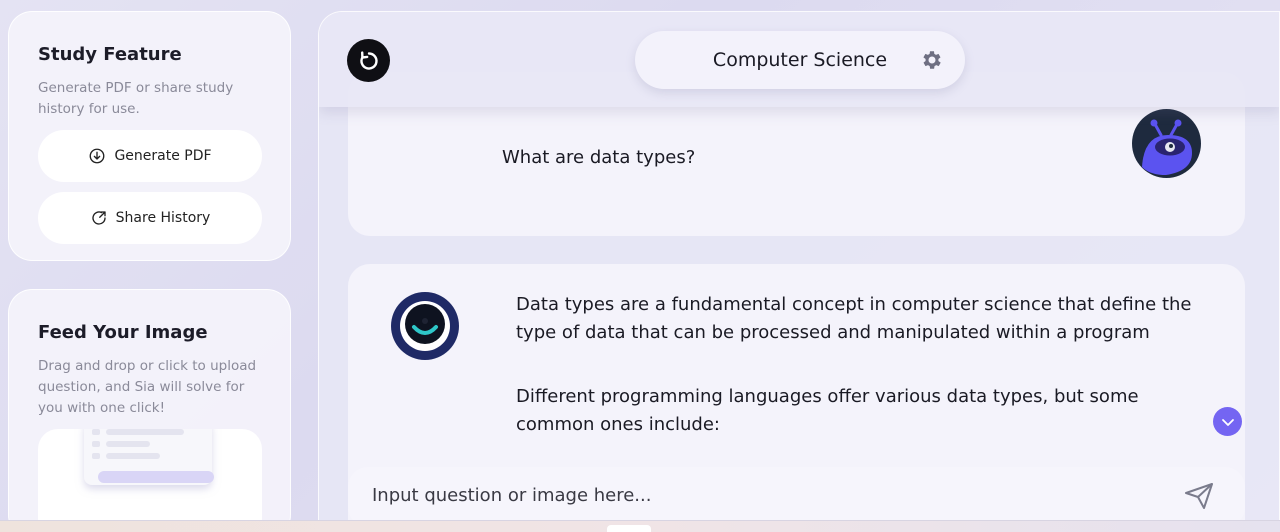 The height and width of the screenshot is (532, 1280). I want to click on study-feature-title: Study Feature, so click(110, 54).